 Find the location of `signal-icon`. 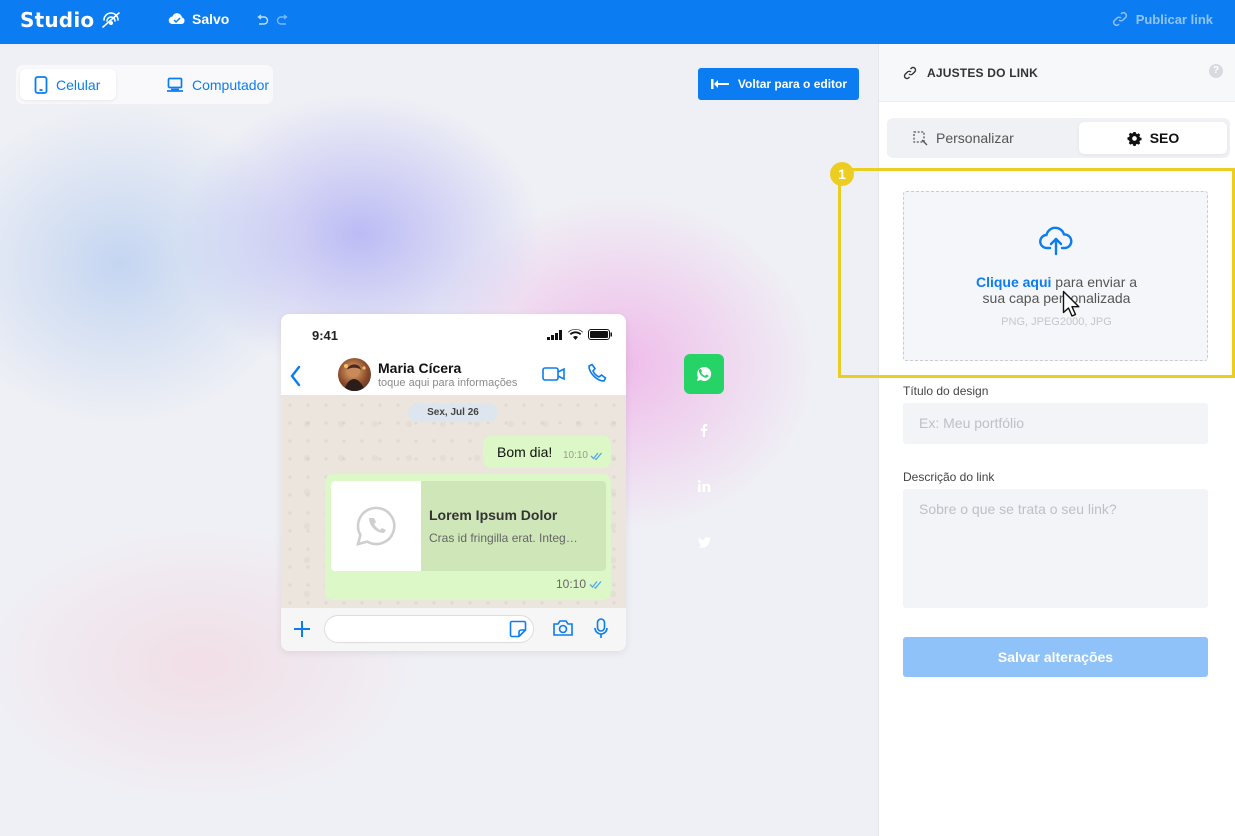

signal-icon is located at coordinates (554, 334).